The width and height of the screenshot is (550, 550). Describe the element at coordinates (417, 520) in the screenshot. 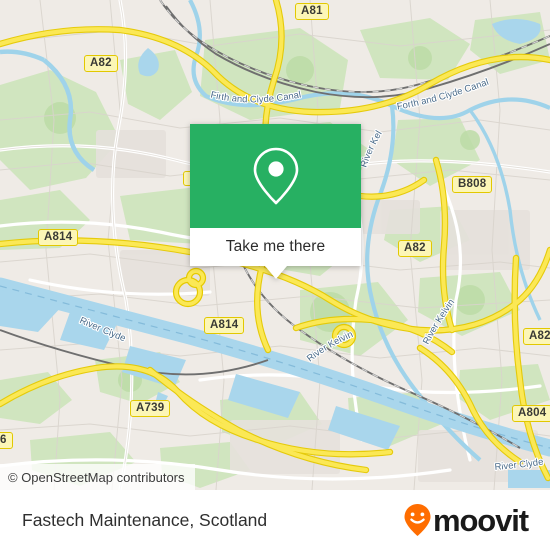

I see `moovit-smiley-pin-icon` at that location.